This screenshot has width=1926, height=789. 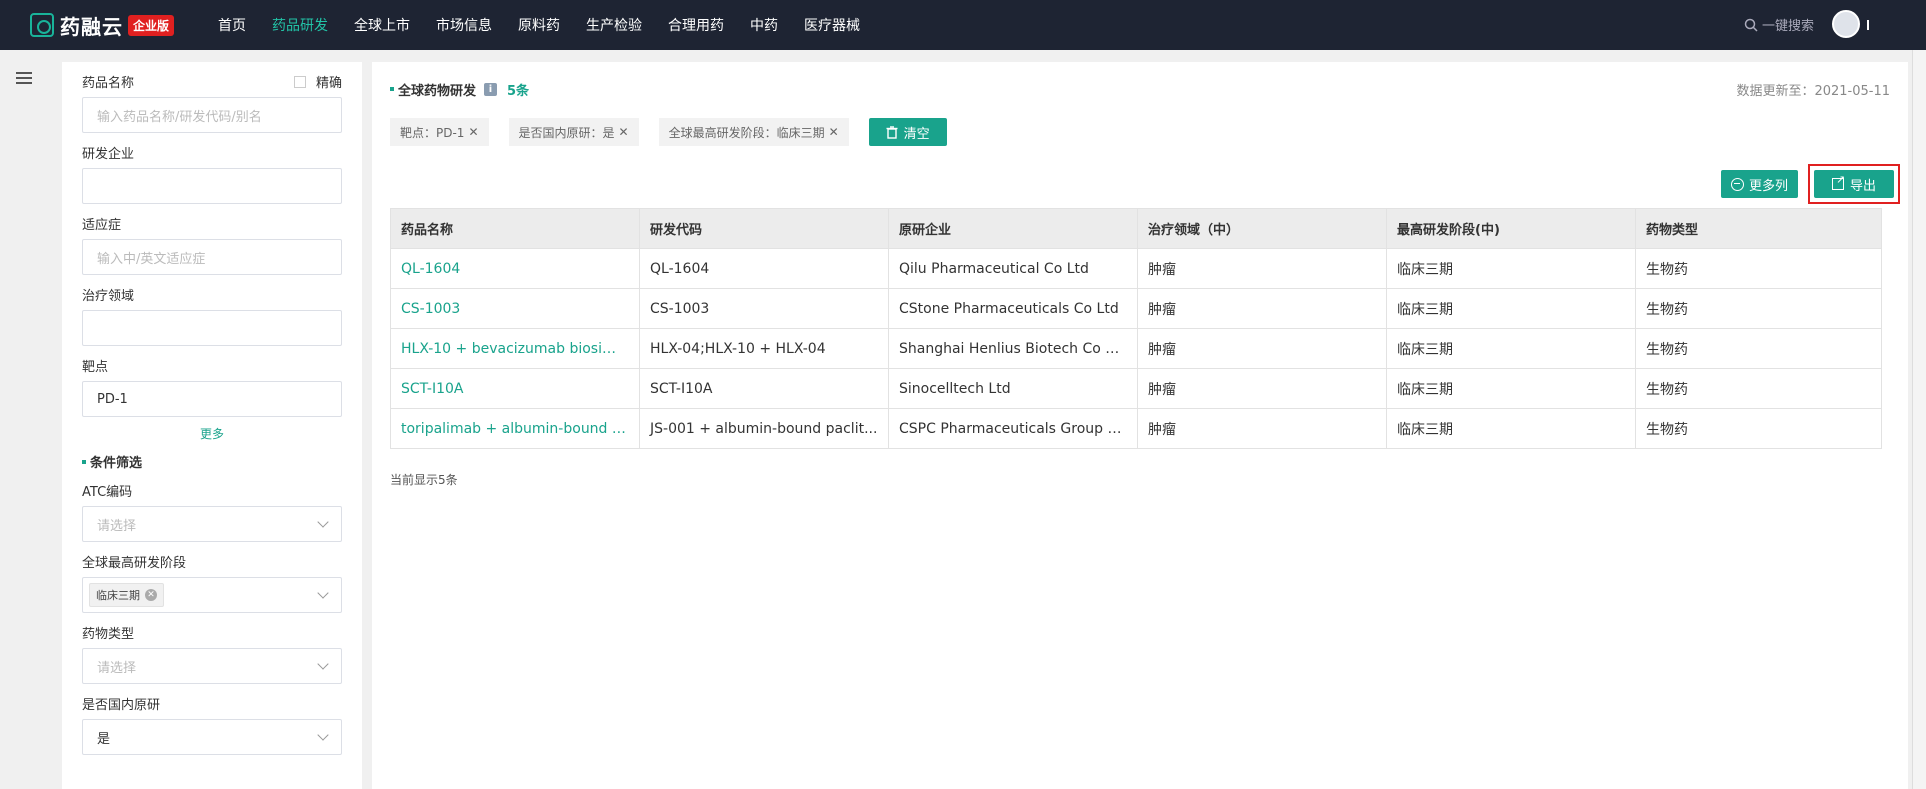 What do you see at coordinates (515, 308) in the screenshot?
I see `drug-name-link: CS-1003` at bounding box center [515, 308].